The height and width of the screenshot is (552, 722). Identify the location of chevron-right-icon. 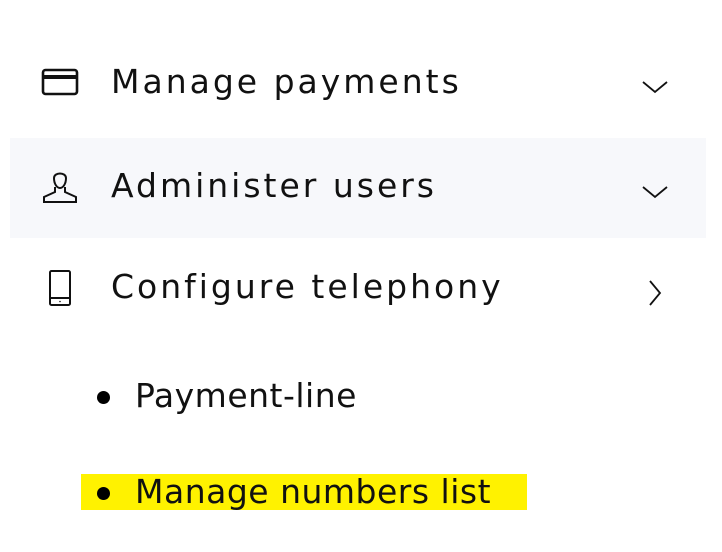
(655, 293).